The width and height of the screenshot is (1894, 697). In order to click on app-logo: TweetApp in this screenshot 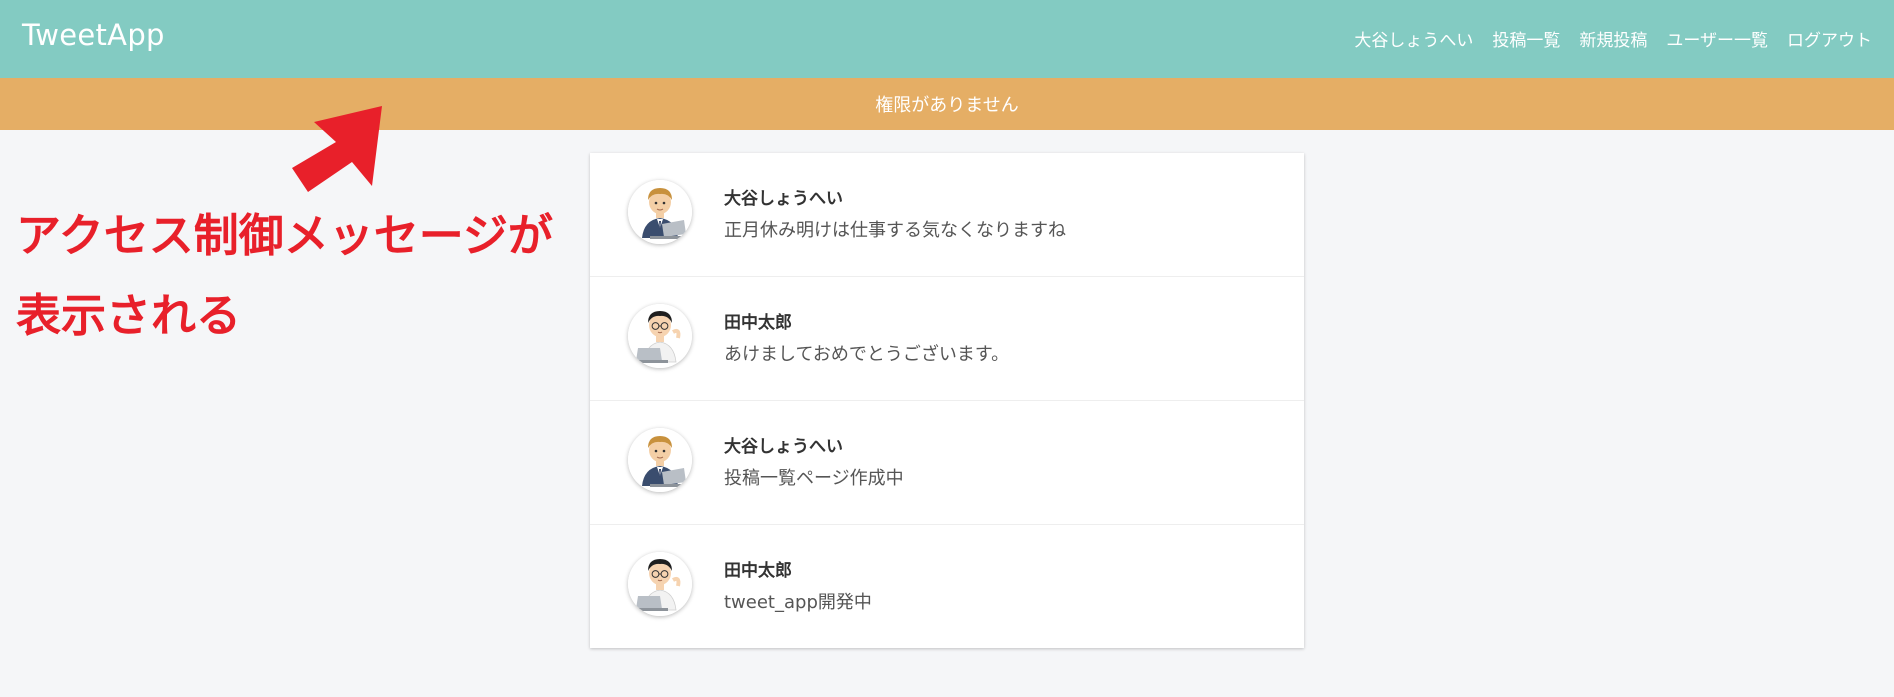, I will do `click(93, 35)`.